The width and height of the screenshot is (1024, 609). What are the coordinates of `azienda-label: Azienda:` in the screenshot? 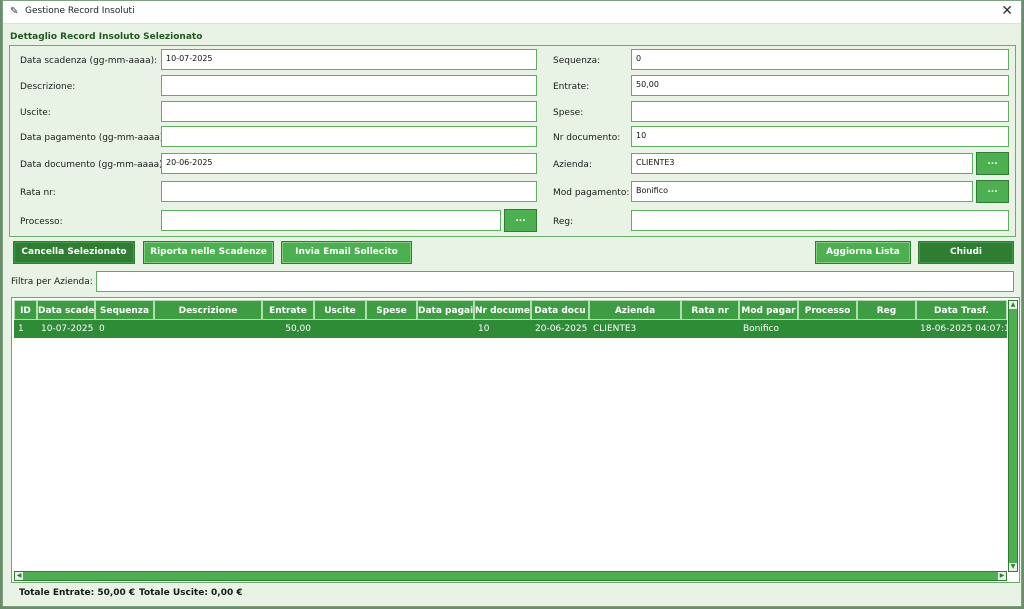 It's located at (572, 165).